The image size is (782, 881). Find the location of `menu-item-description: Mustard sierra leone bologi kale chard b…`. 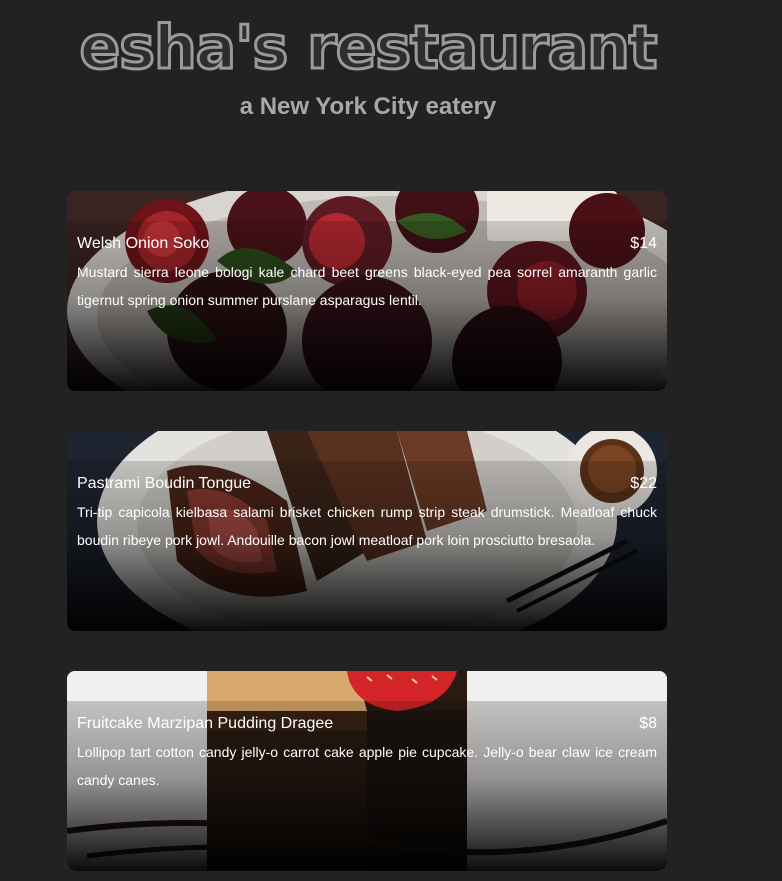

menu-item-description: Mustard sierra leone bologi kale chard b… is located at coordinates (367, 286).